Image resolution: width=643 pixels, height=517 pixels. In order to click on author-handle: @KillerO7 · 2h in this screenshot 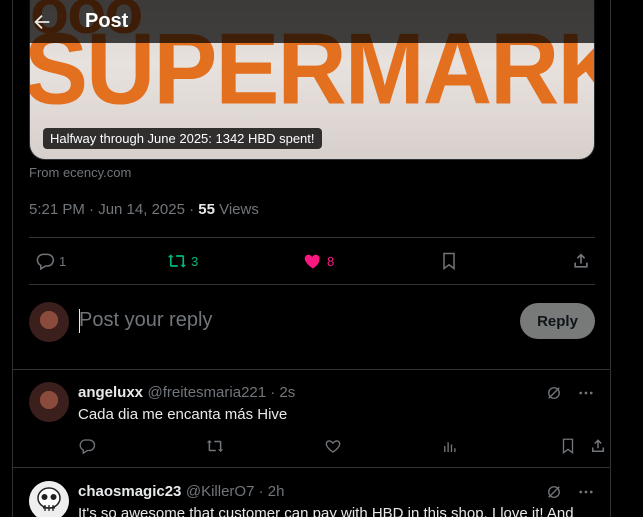, I will do `click(235, 491)`.